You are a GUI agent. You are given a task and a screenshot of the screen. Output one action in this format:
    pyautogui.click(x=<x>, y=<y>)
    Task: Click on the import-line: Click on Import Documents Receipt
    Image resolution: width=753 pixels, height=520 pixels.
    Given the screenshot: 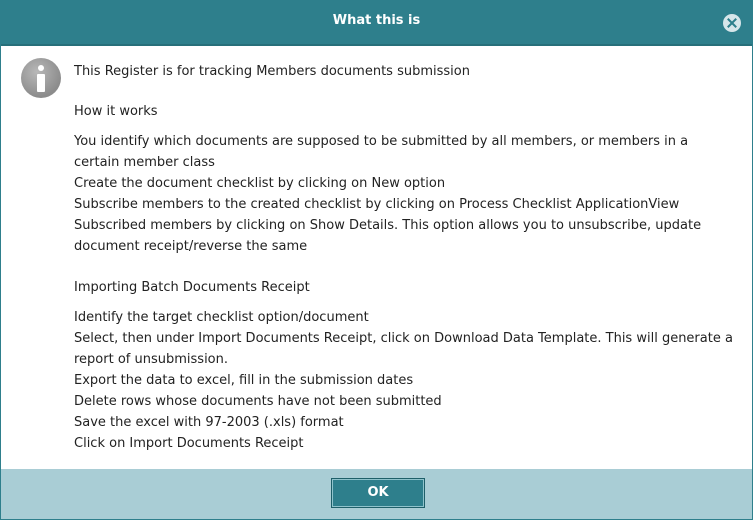 What is the action you would take?
    pyautogui.click(x=189, y=443)
    